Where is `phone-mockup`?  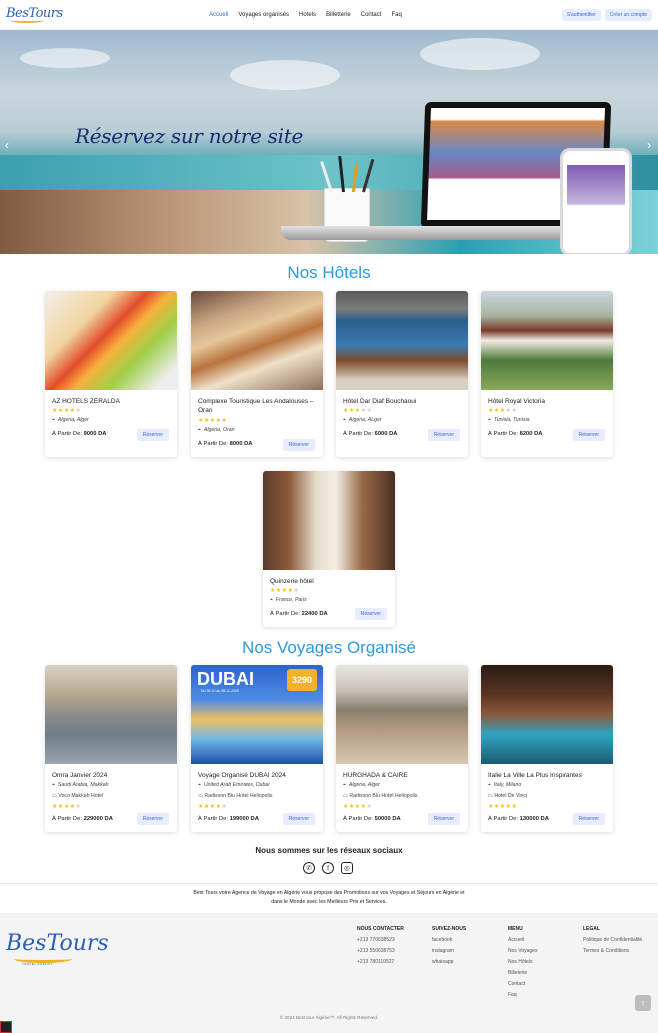 phone-mockup is located at coordinates (596, 201).